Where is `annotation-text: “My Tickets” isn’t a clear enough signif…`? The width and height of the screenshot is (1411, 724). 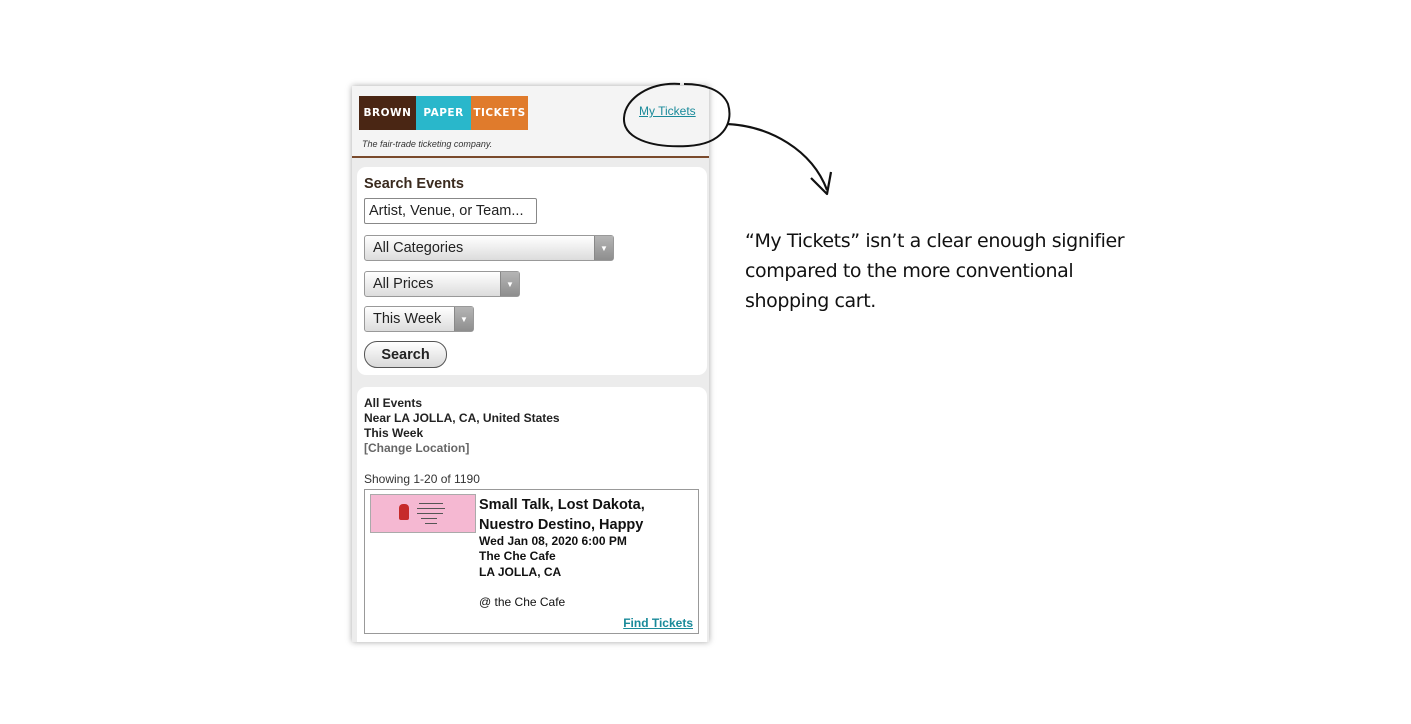
annotation-text: “My Tickets” isn’t a clear enough signif… is located at coordinates (935, 271).